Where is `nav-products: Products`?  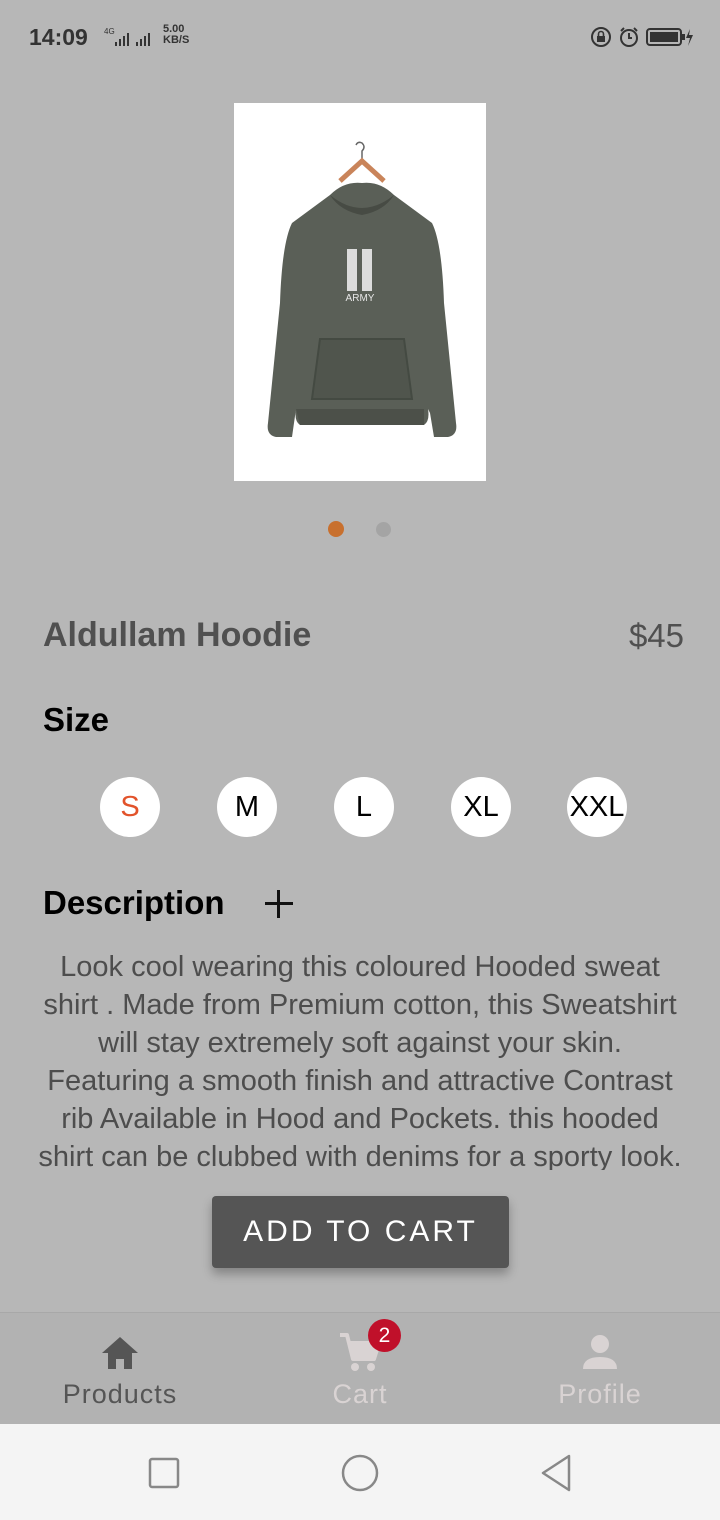 nav-products: Products is located at coordinates (120, 1369).